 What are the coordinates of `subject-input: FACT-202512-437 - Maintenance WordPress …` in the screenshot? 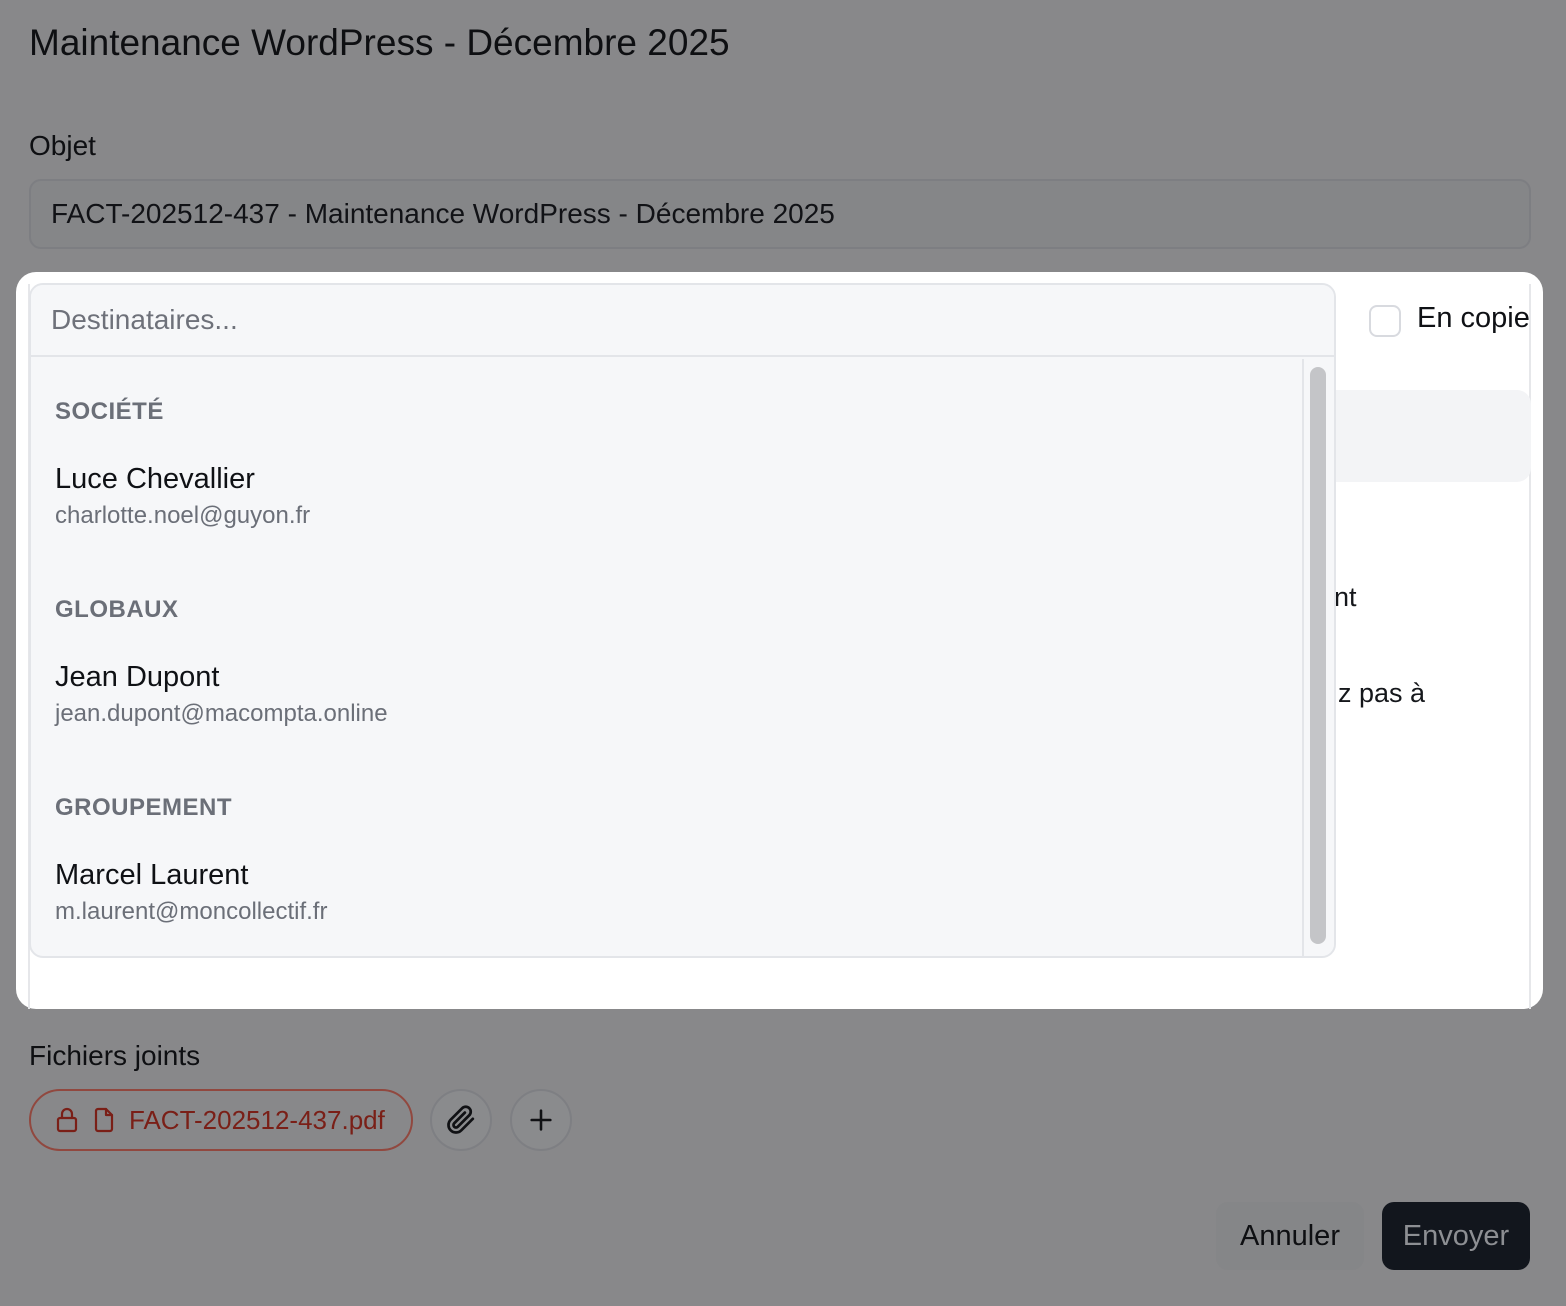 It's located at (780, 214).